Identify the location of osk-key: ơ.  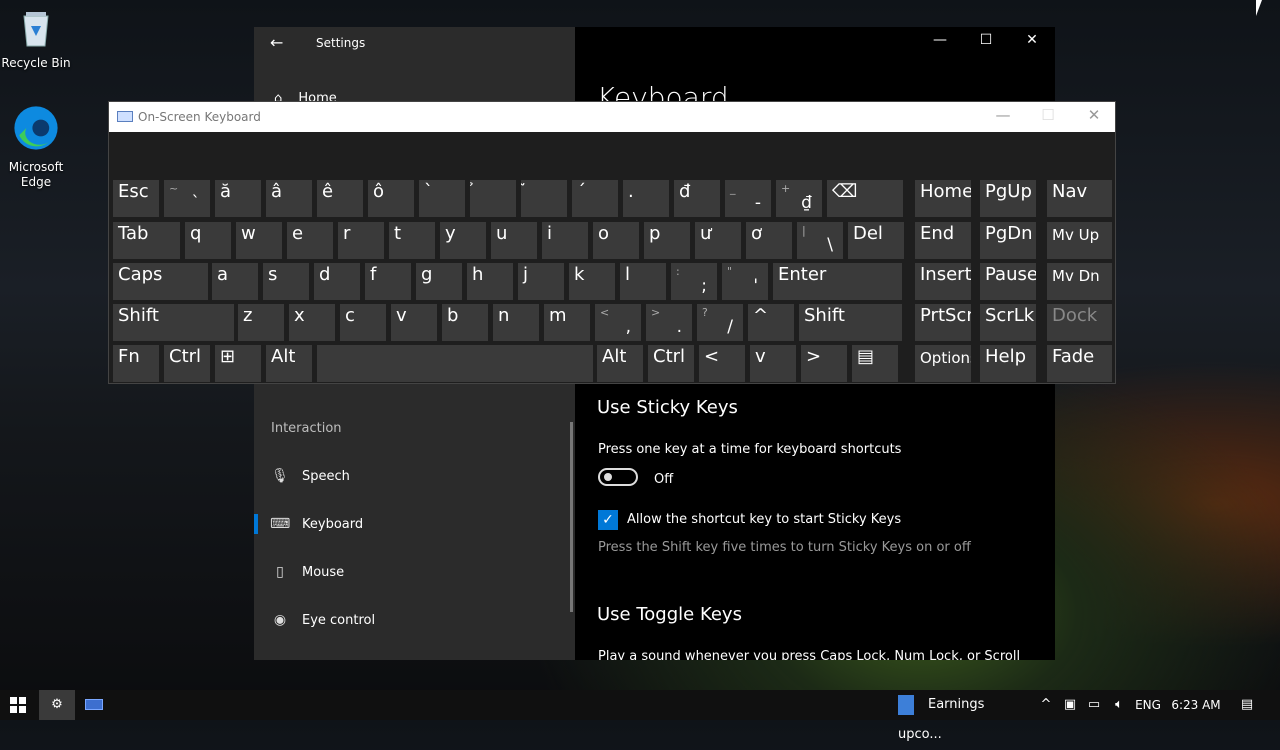
(769, 240).